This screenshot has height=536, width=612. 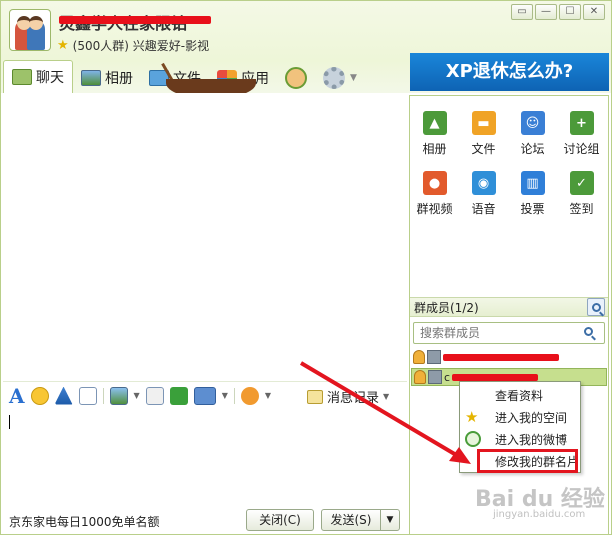 I want to click on voice-icon: ◉, so click(x=483, y=183).